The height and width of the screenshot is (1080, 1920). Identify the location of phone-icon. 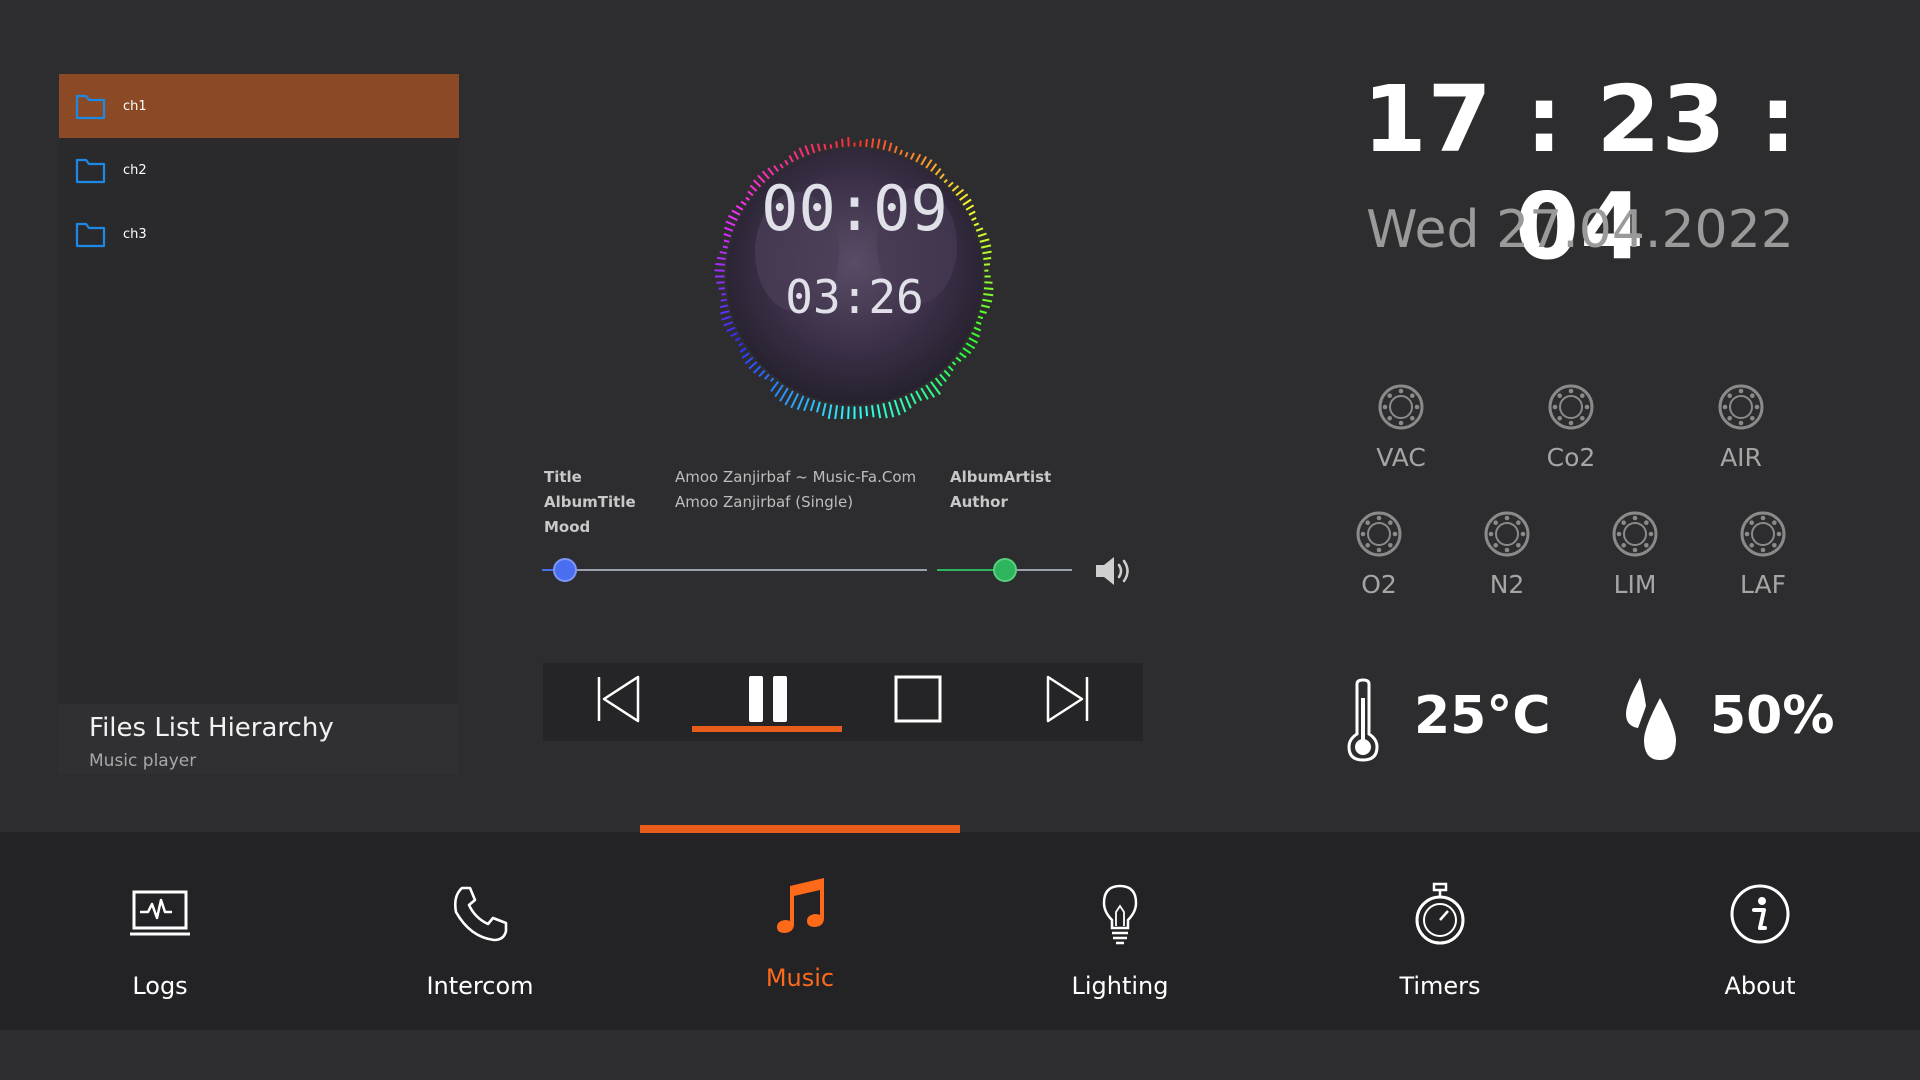
(480, 914).